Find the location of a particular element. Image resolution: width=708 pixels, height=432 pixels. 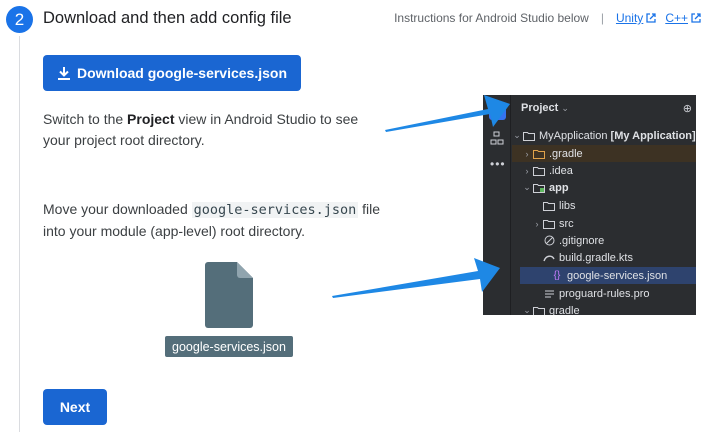

gradle-file-icon is located at coordinates (549, 258).